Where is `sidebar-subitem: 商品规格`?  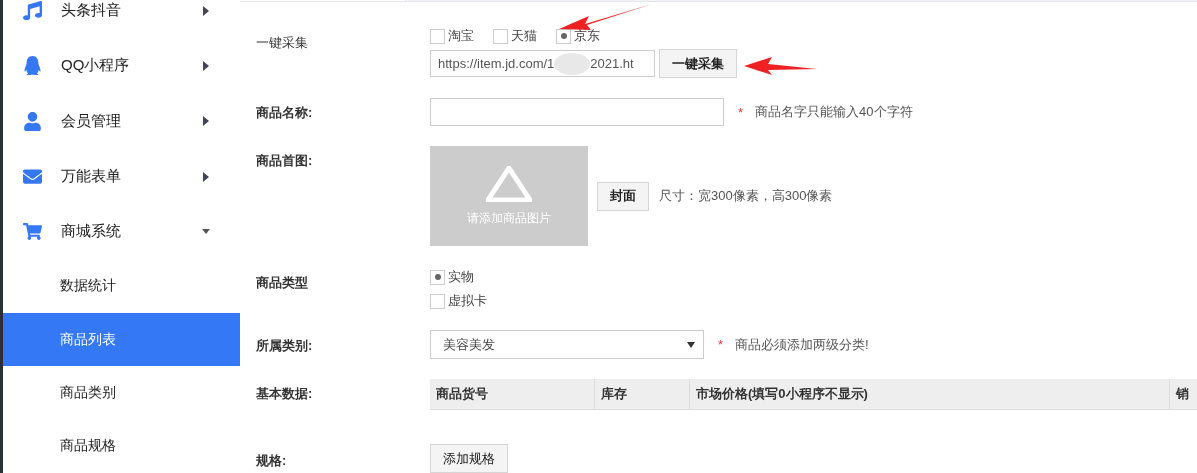
sidebar-subitem: 商品规格 is located at coordinates (121, 446).